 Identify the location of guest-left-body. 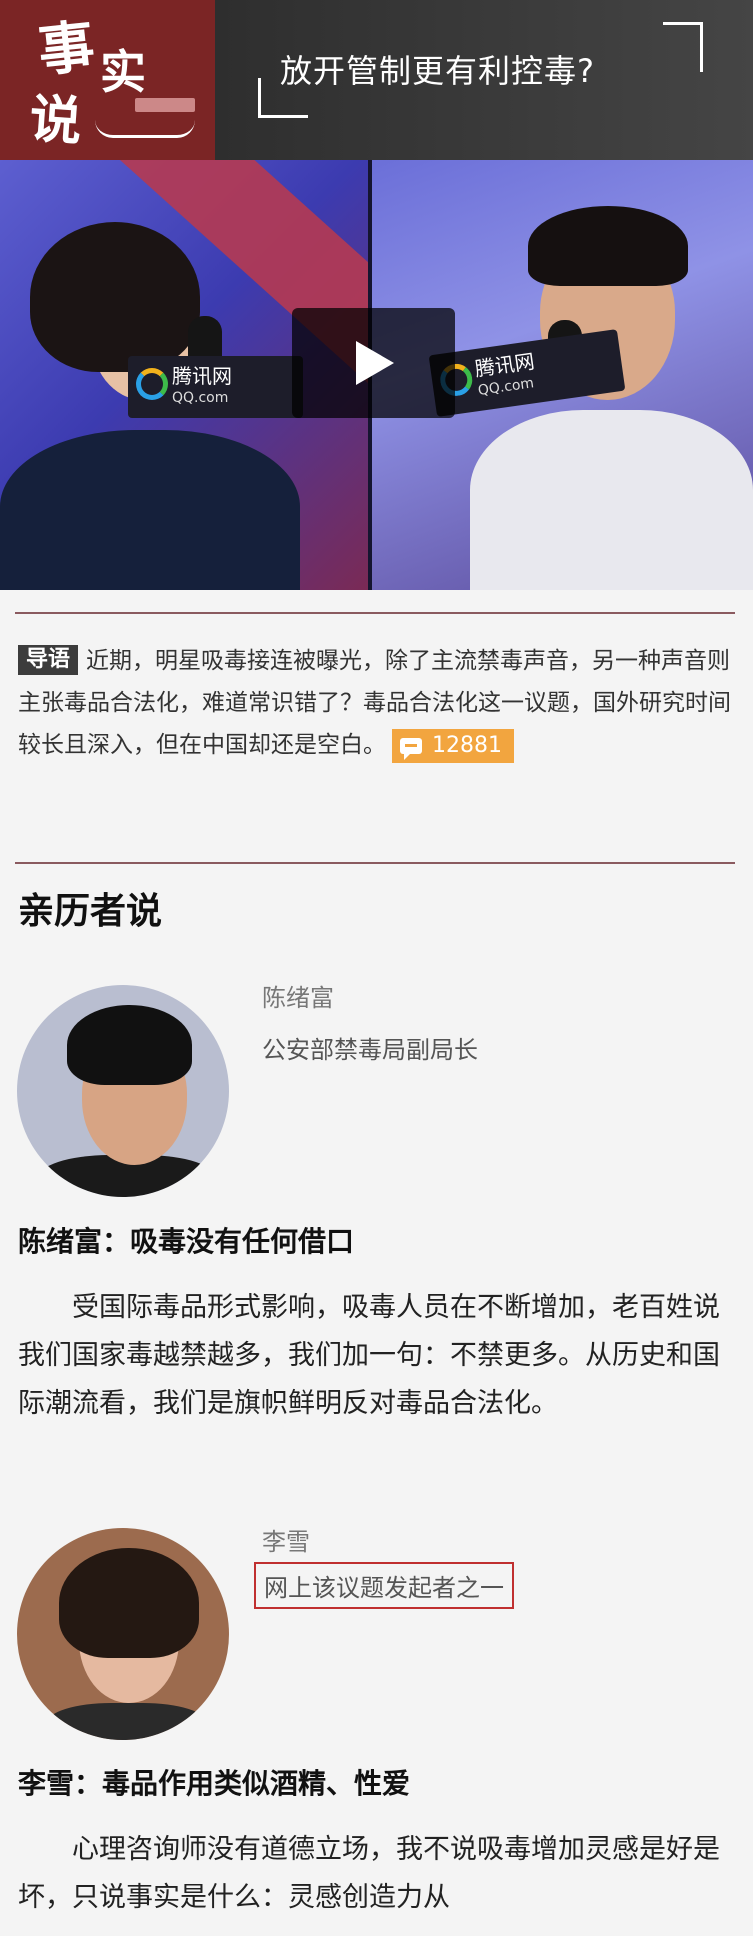
(150, 510).